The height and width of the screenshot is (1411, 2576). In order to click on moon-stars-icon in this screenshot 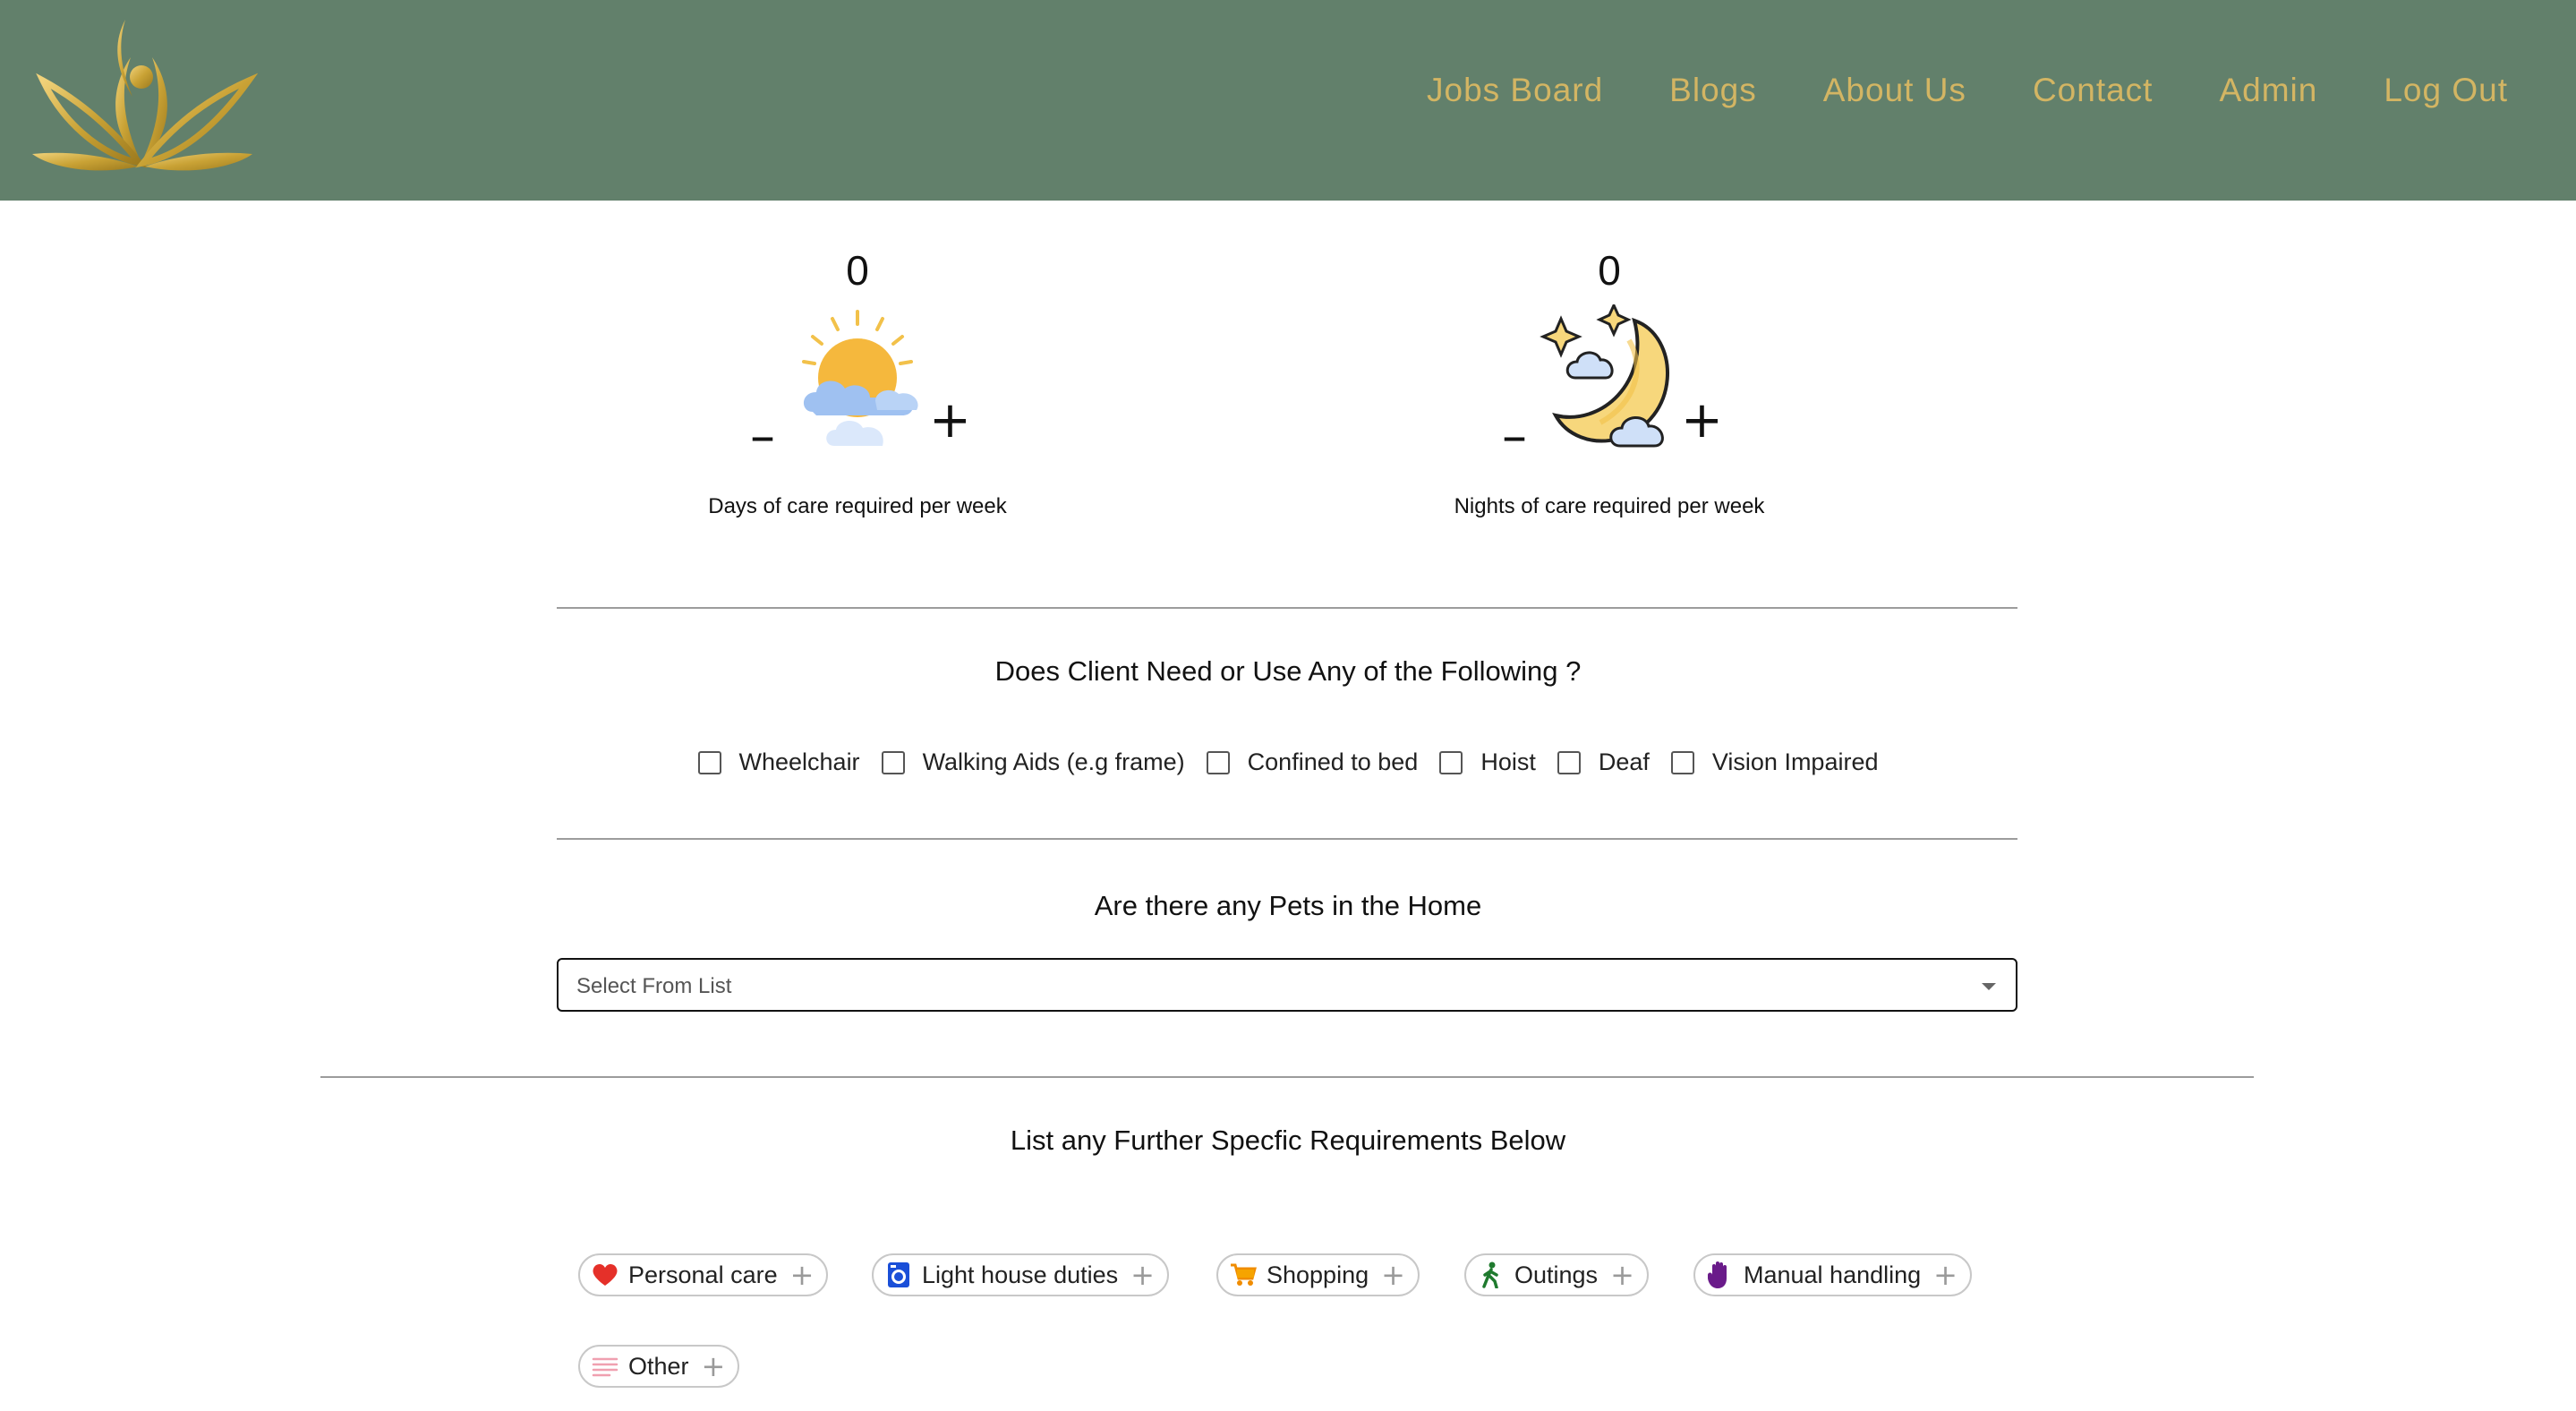, I will do `click(1604, 376)`.